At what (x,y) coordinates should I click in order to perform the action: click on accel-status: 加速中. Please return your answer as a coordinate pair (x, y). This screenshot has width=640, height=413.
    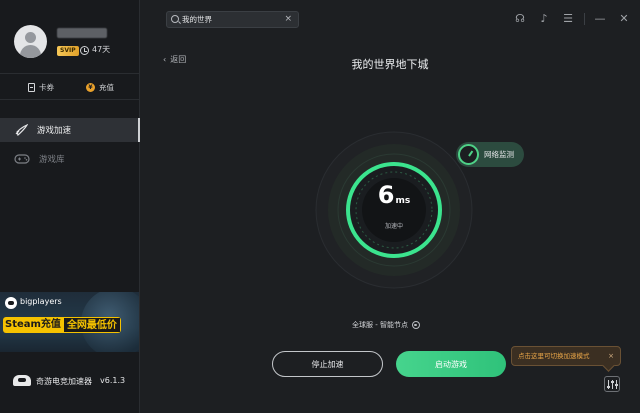
    Looking at the image, I should click on (393, 226).